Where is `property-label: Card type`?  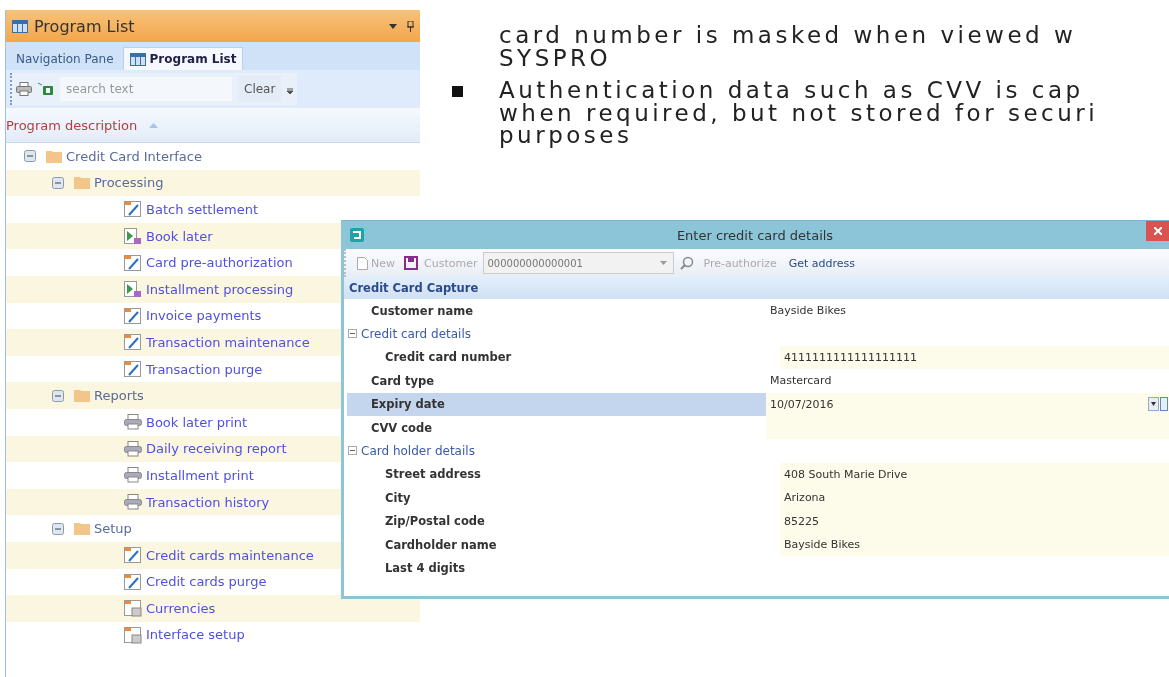 property-label: Card type is located at coordinates (556, 381).